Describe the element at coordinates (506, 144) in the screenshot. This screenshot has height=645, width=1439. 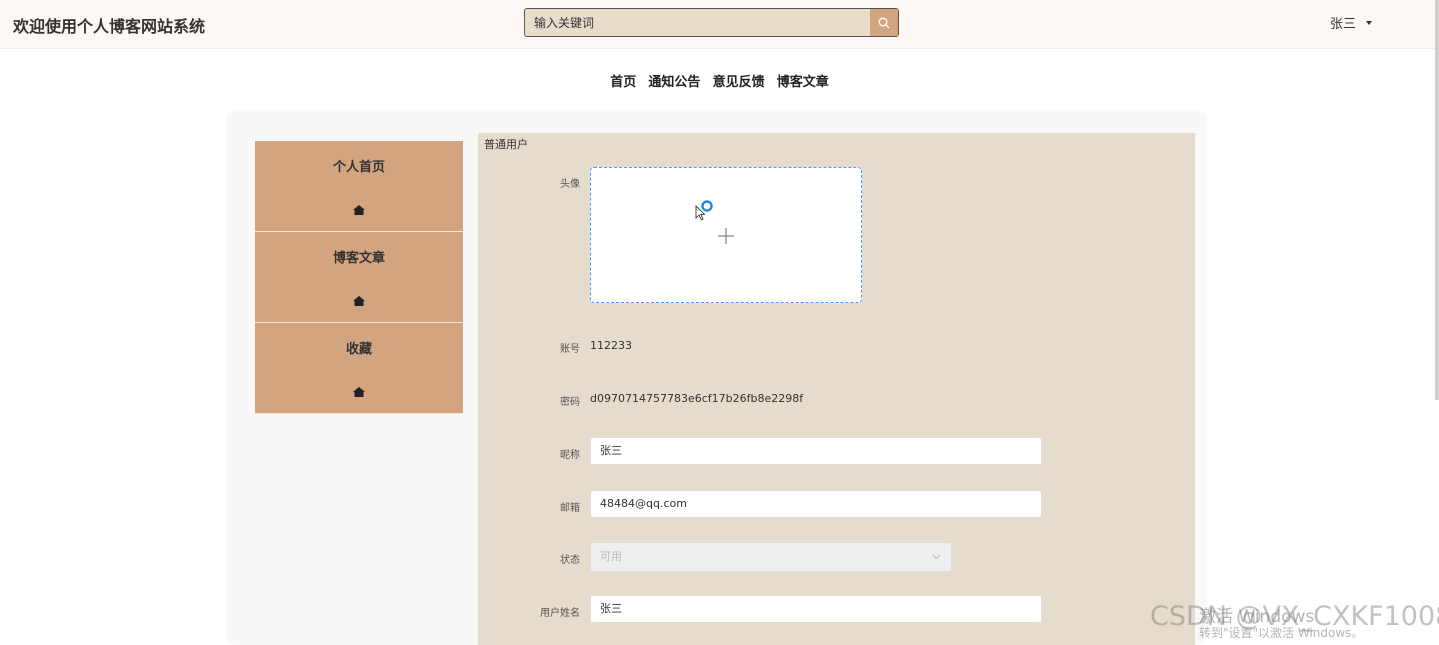
I see `role-label: 普通用户` at that location.